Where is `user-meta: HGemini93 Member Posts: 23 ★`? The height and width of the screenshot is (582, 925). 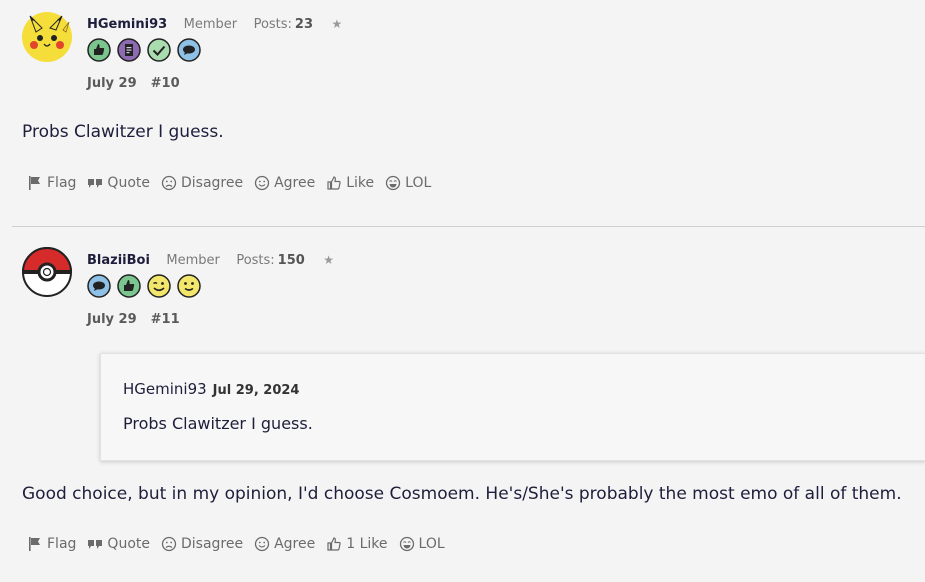
user-meta: HGemini93 Member Posts: 23 ★ is located at coordinates (214, 24).